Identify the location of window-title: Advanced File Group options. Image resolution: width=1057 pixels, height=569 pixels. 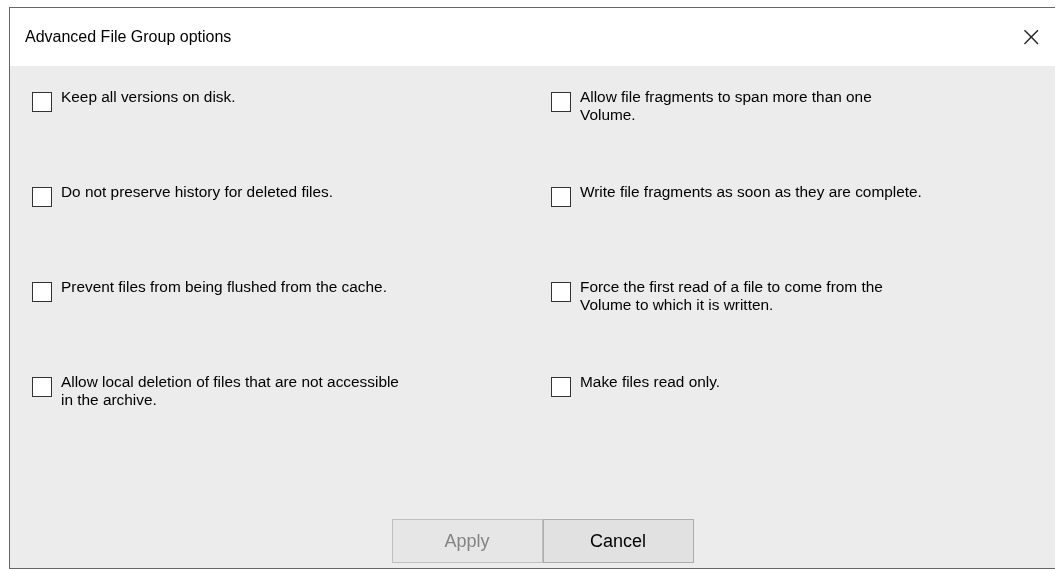
(128, 37).